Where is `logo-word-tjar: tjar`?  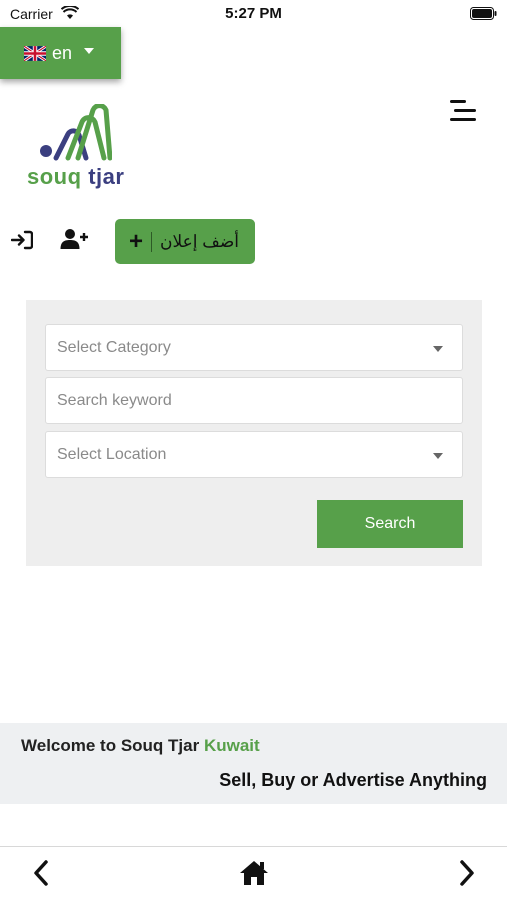 logo-word-tjar: tjar is located at coordinates (106, 176).